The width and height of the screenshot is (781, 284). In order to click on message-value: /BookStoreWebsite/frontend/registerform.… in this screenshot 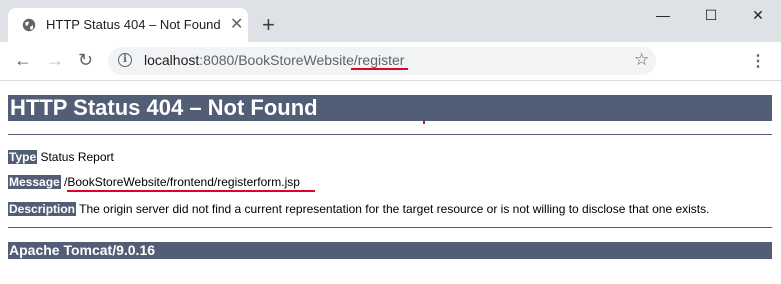, I will do `click(180, 182)`.